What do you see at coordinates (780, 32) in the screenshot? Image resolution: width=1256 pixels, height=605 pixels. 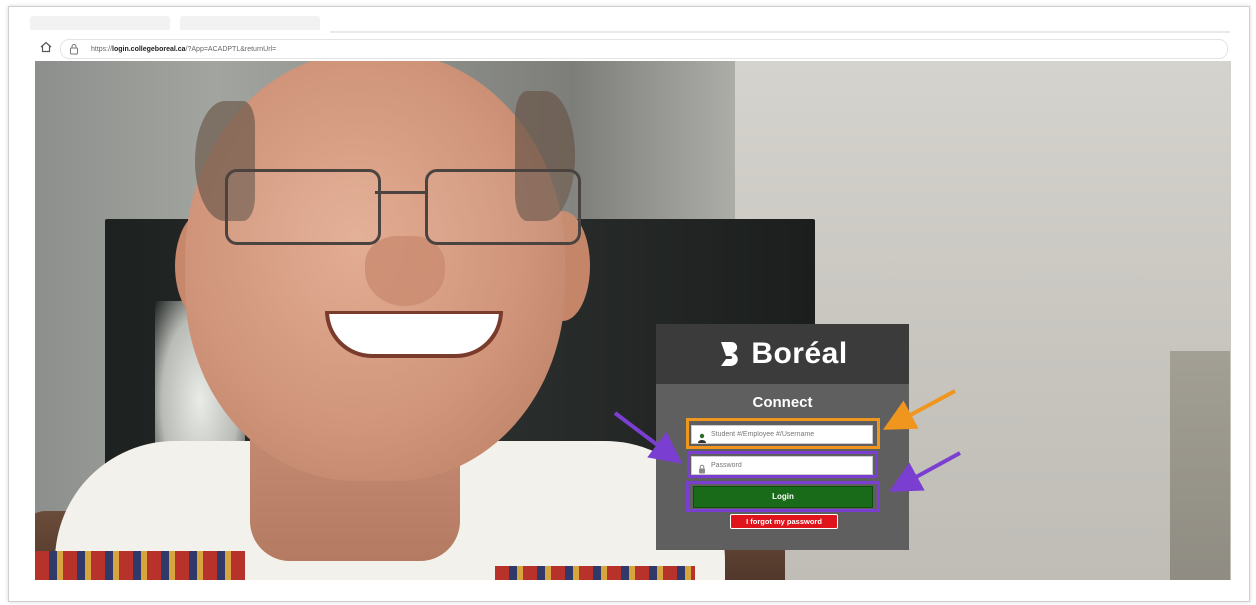 I see `tab-divider` at bounding box center [780, 32].